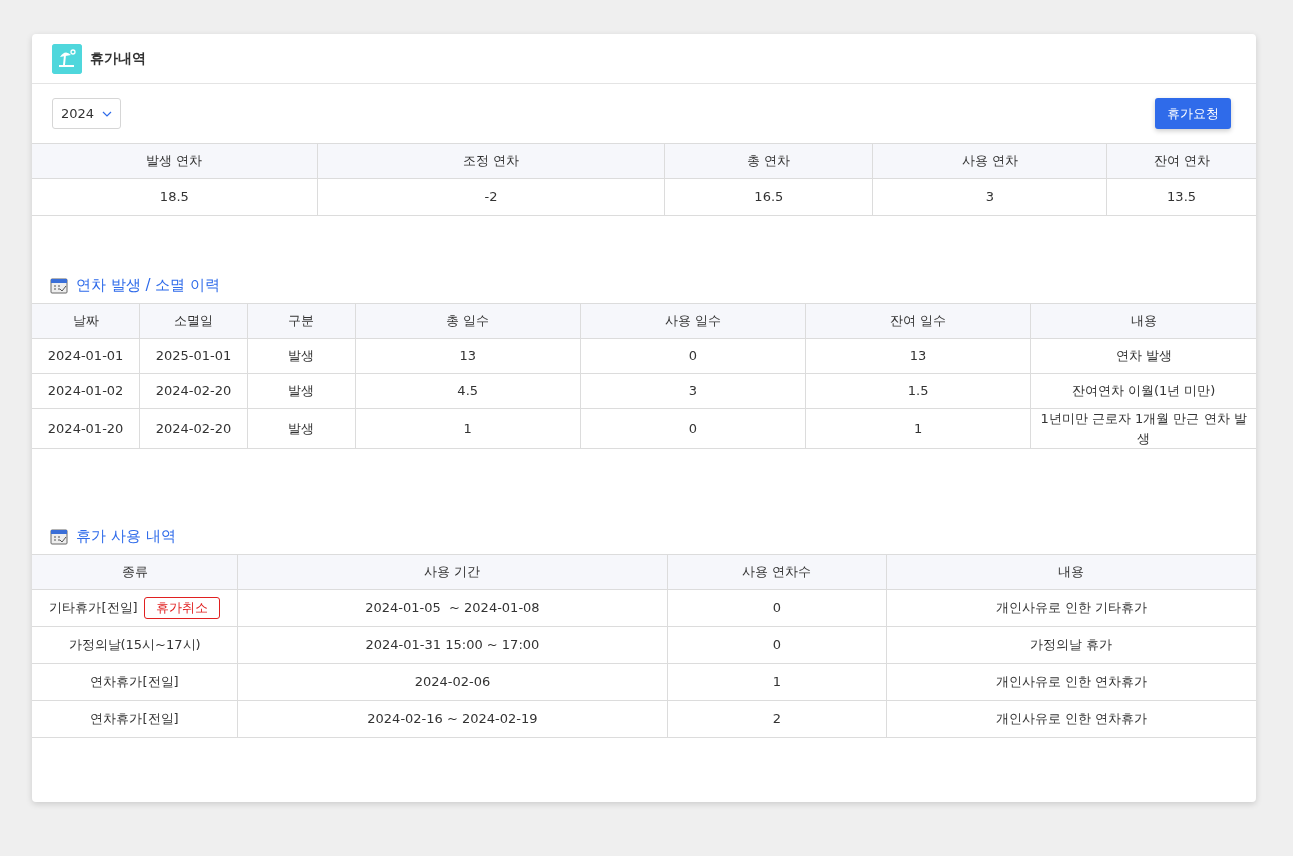  Describe the element at coordinates (67, 58) in the screenshot. I see `beach-umbrella-icon` at that location.